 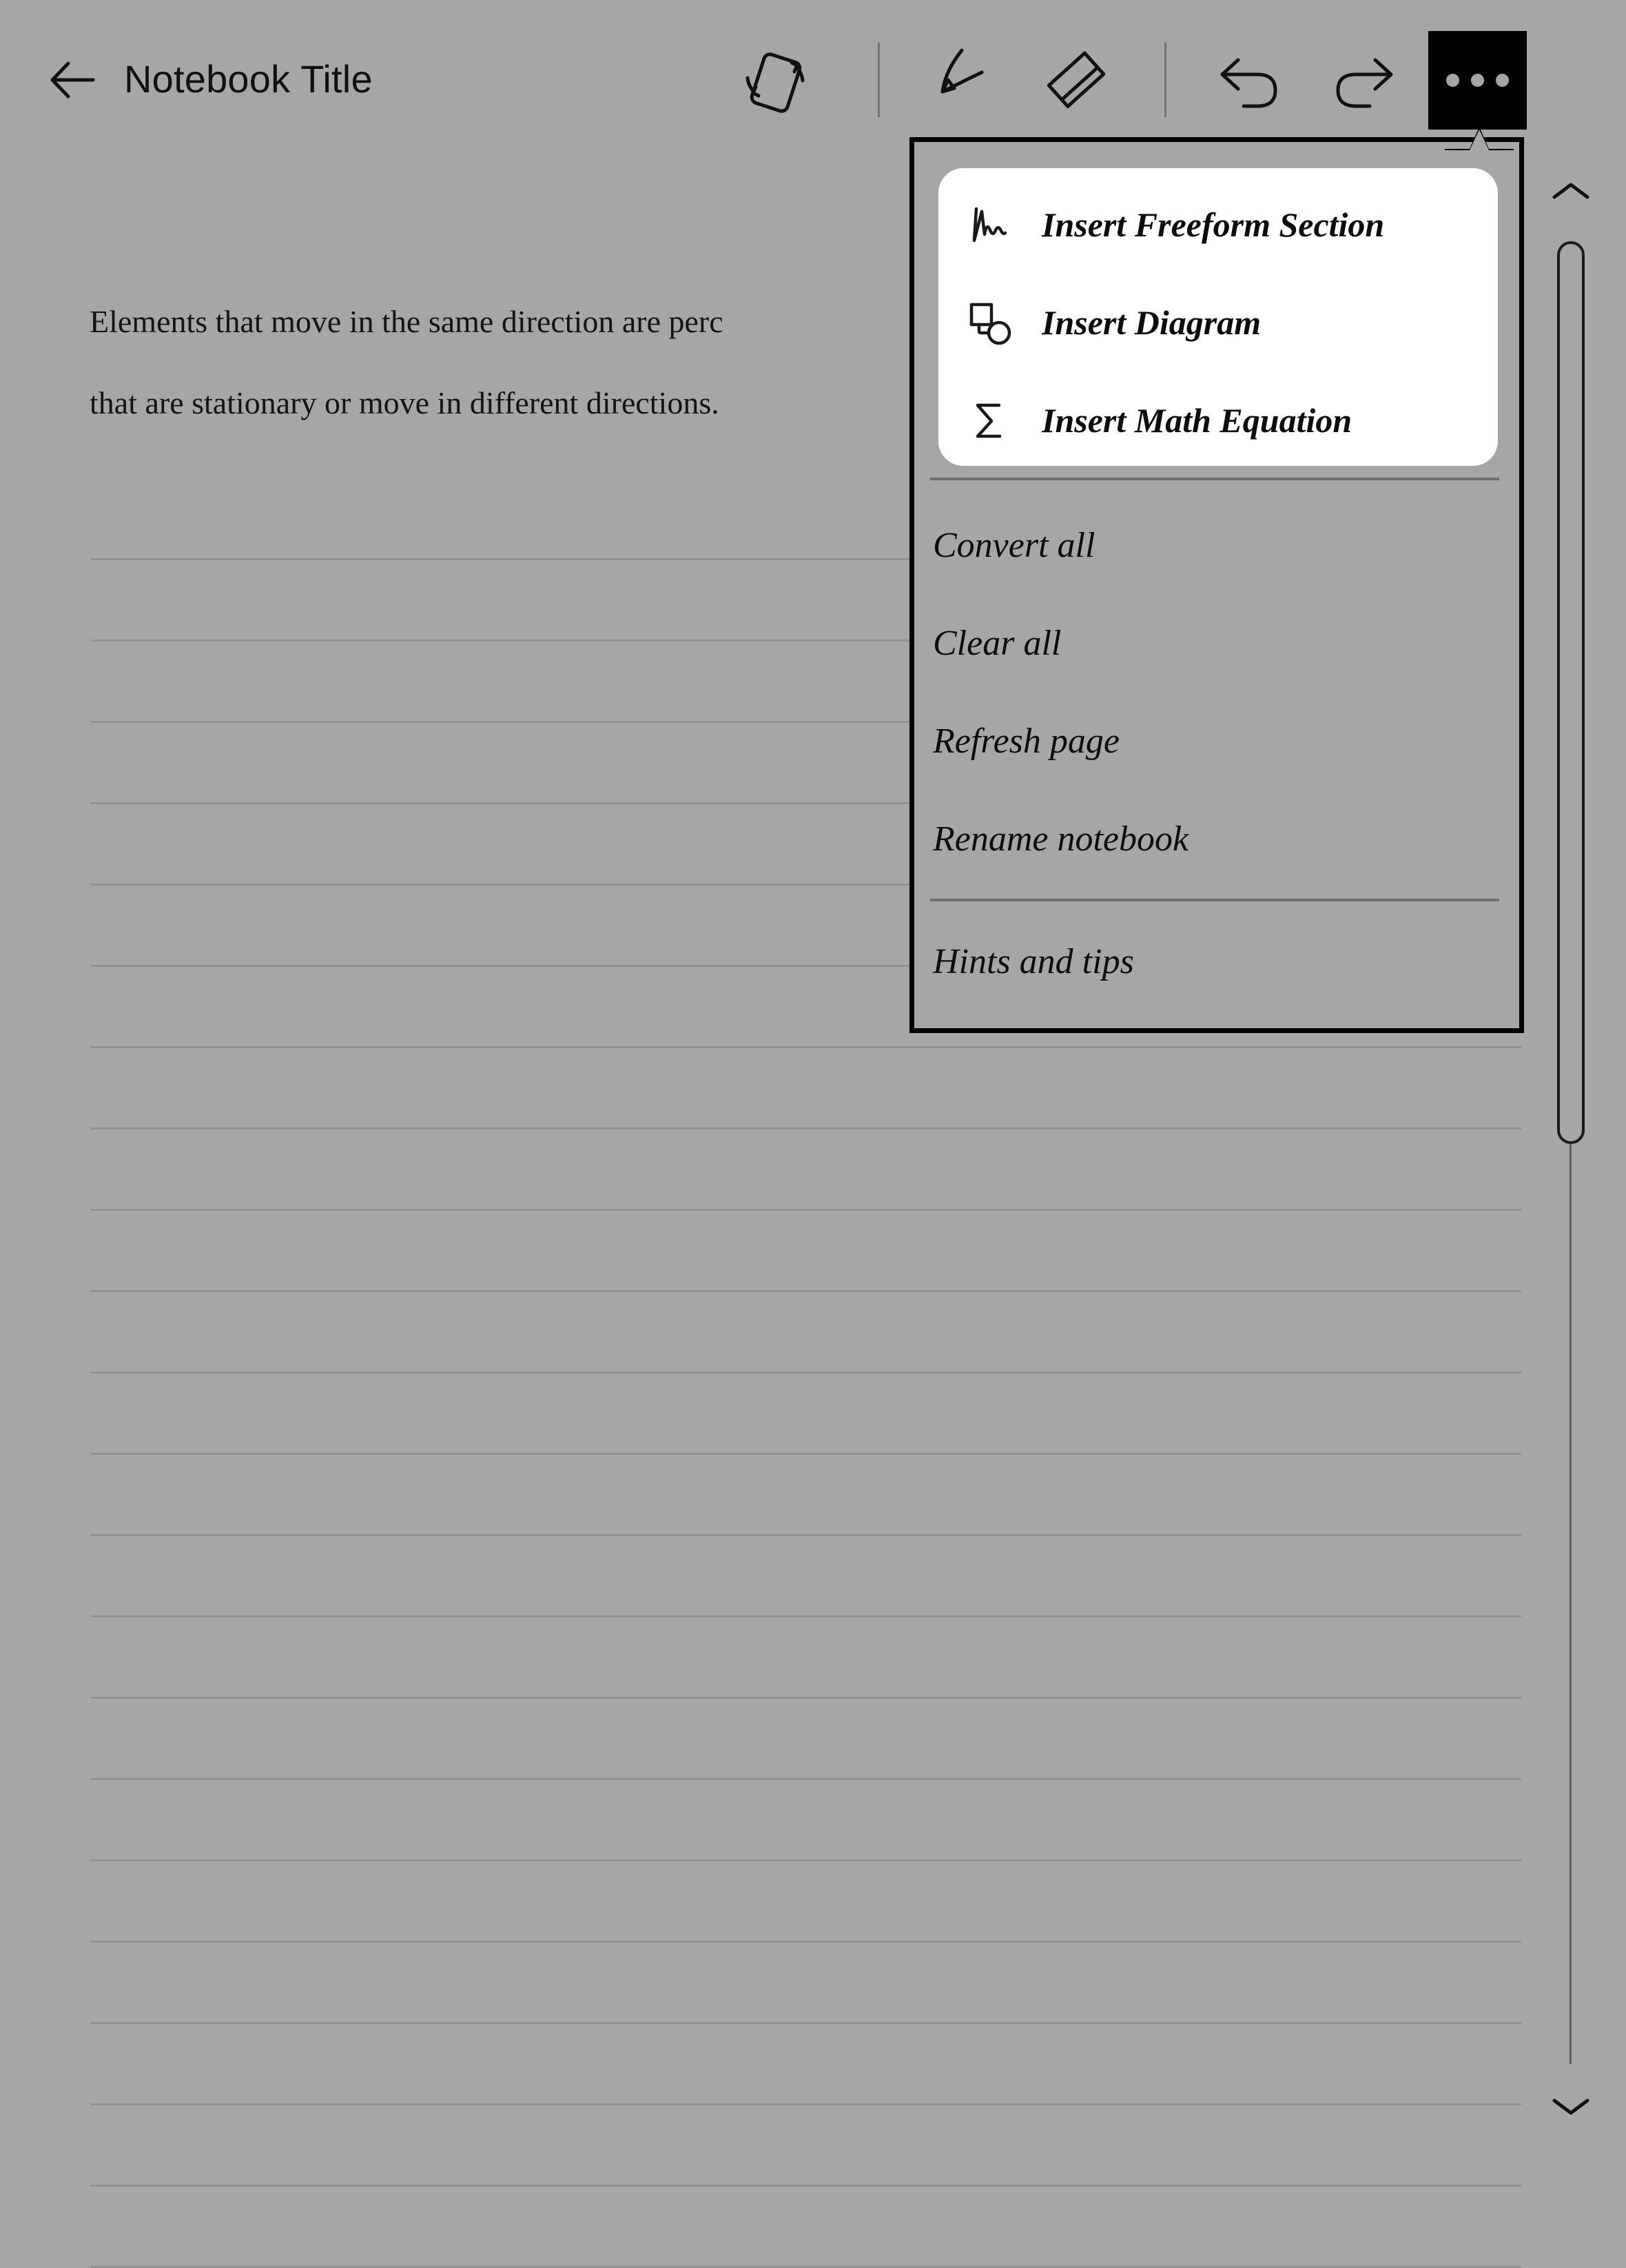 What do you see at coordinates (1364, 83) in the screenshot?
I see `redo-icon` at bounding box center [1364, 83].